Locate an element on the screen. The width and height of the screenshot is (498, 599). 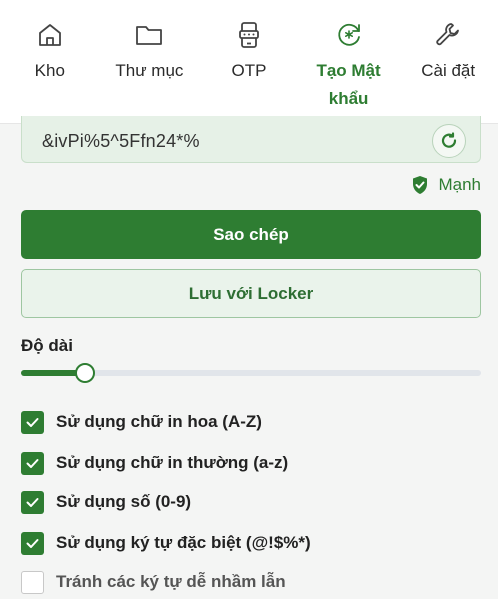
password-strength-label: Mạnh is located at coordinates (459, 184).